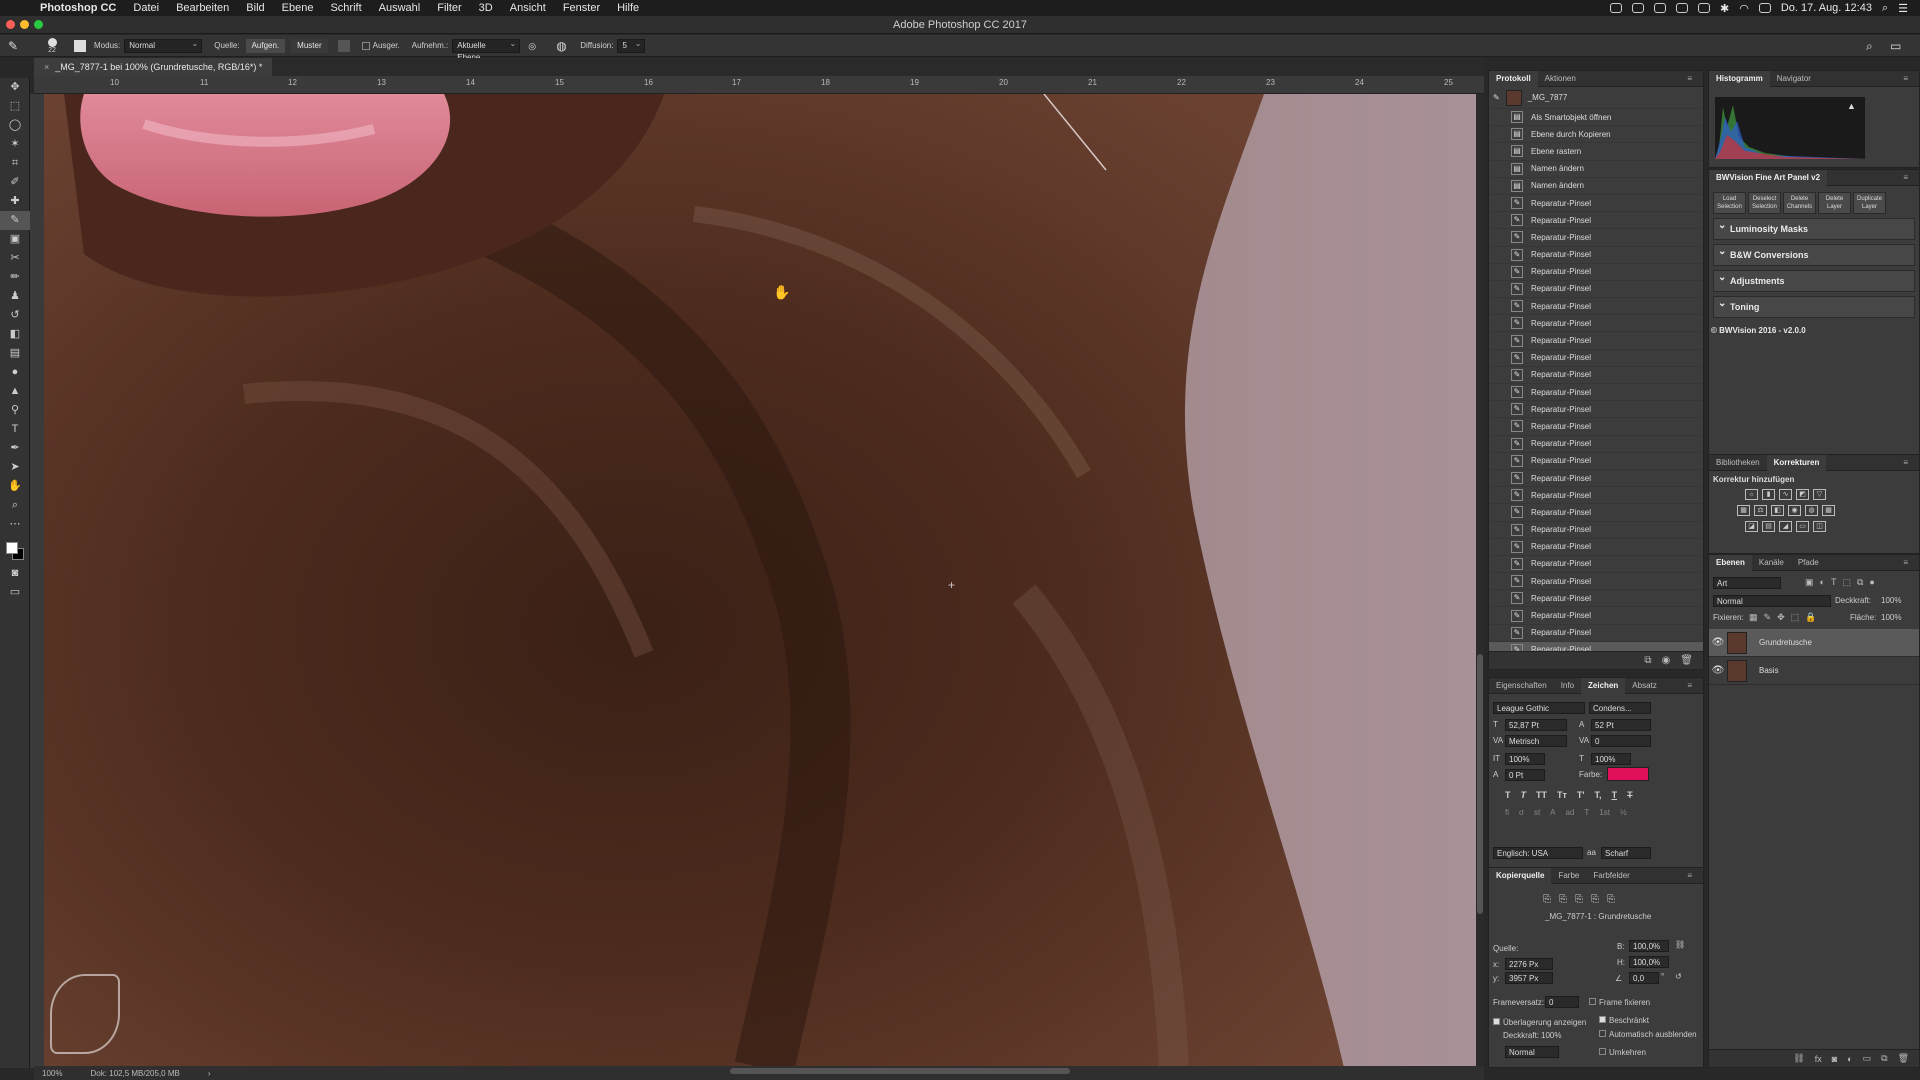 The height and width of the screenshot is (1080, 1920). What do you see at coordinates (1873, 46) in the screenshot?
I see `search-icon: ⌕` at bounding box center [1873, 46].